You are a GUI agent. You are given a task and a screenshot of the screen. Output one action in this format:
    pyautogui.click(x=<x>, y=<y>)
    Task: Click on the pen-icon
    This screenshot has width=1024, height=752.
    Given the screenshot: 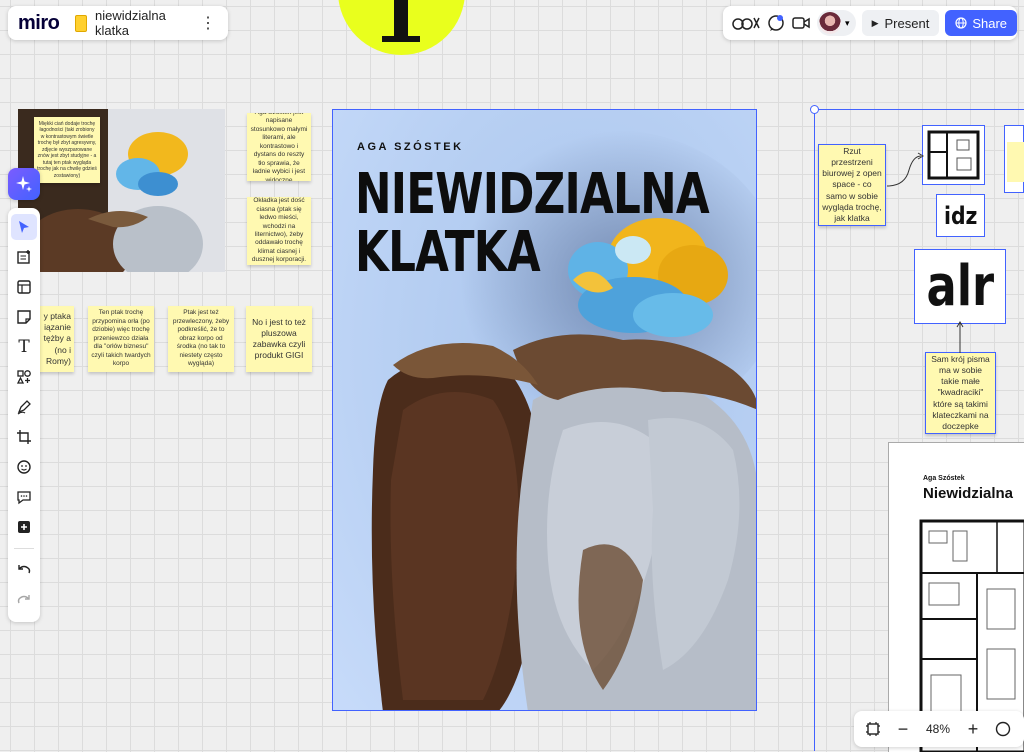 What is the action you would take?
    pyautogui.click(x=24, y=407)
    